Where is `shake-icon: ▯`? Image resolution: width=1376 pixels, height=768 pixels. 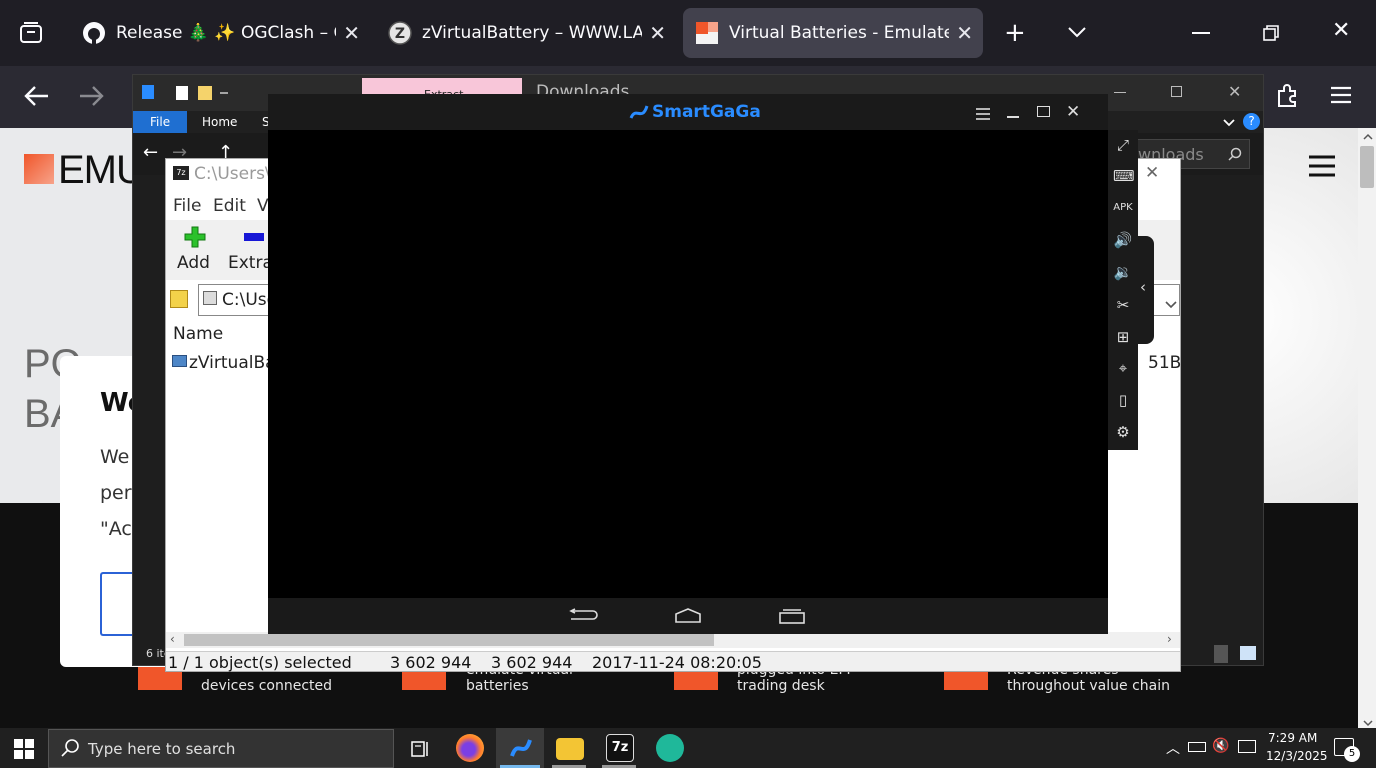 shake-icon: ▯ is located at coordinates (1123, 400).